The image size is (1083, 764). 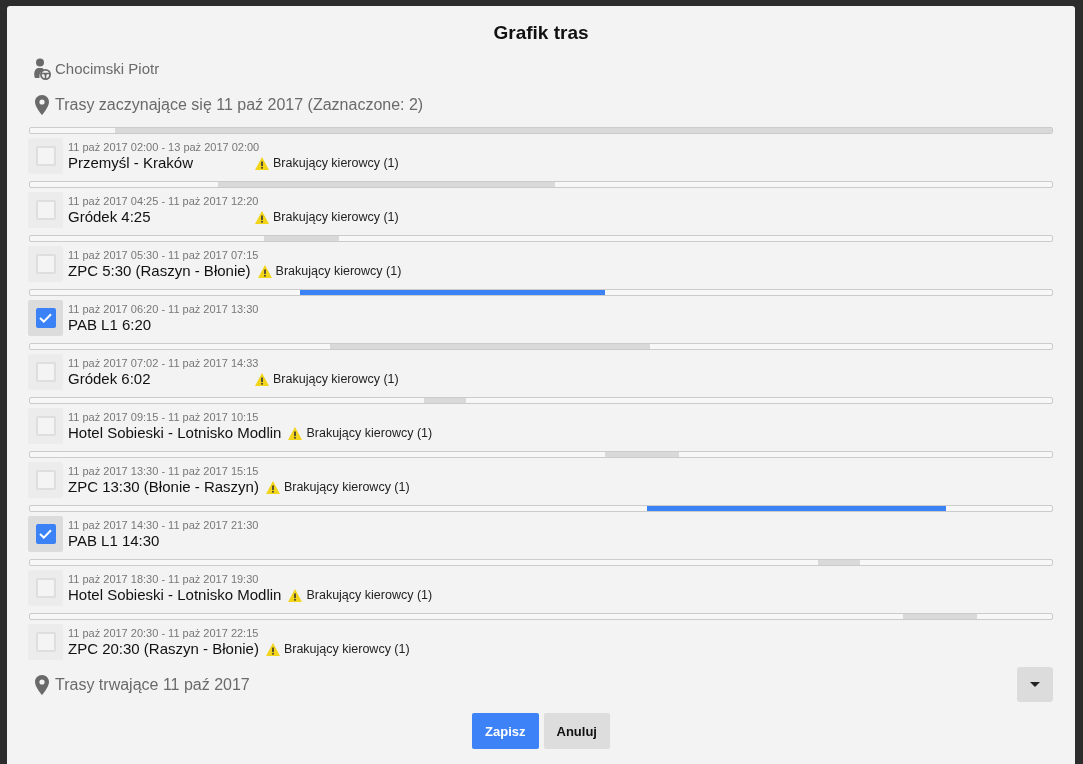 What do you see at coordinates (163, 309) in the screenshot?
I see `route-time: 11 paż 2017 06:20 - 11 paż 2017 13:30` at bounding box center [163, 309].